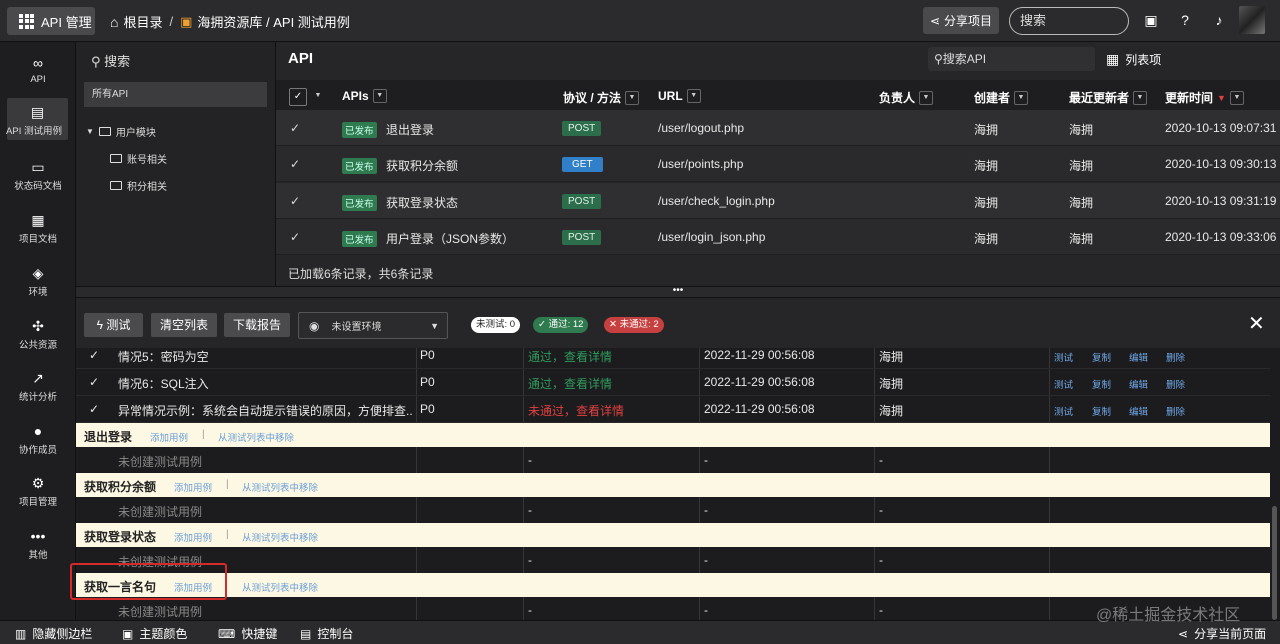 The width and height of the screenshot is (1280, 644). What do you see at coordinates (1219, 20) in the screenshot?
I see `bell-icon: ♪` at bounding box center [1219, 20].